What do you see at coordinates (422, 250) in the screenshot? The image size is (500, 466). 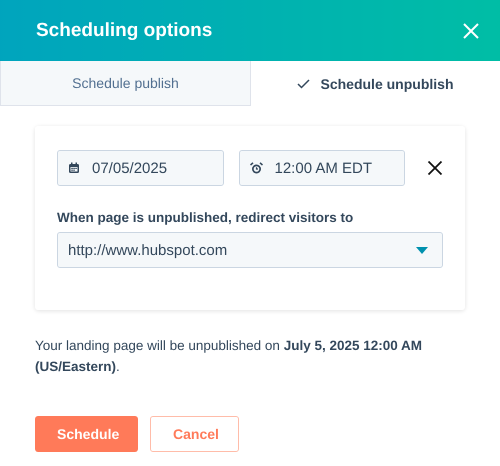 I see `caret-icon` at bounding box center [422, 250].